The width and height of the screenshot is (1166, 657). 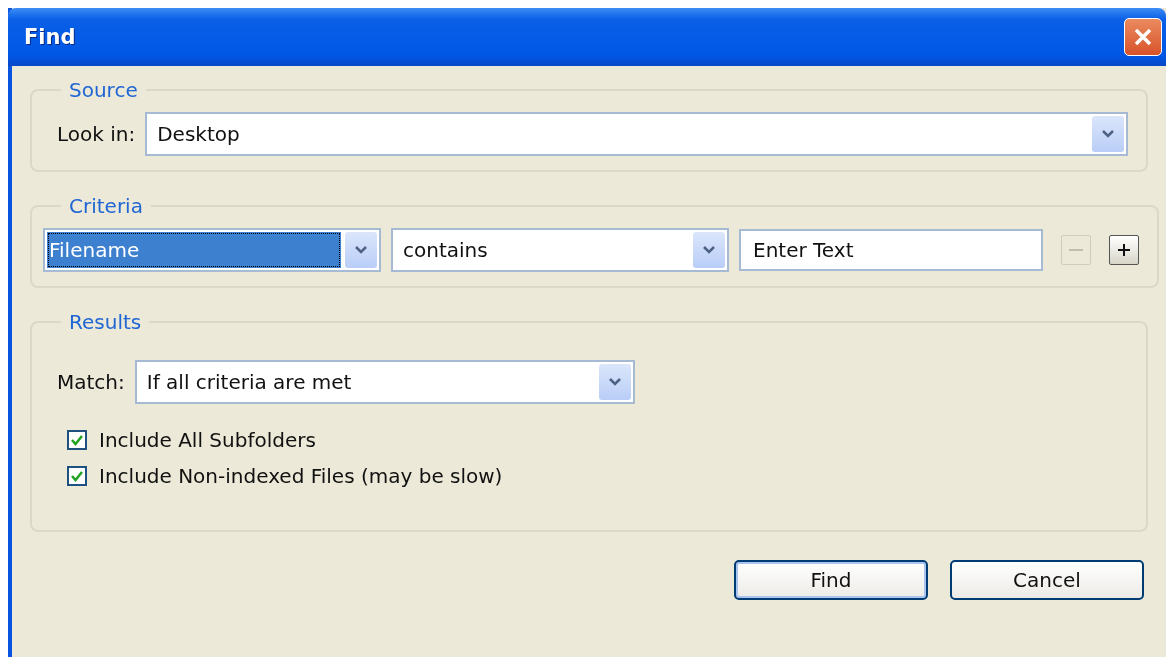 I want to click on add-button, so click(x=1124, y=250).